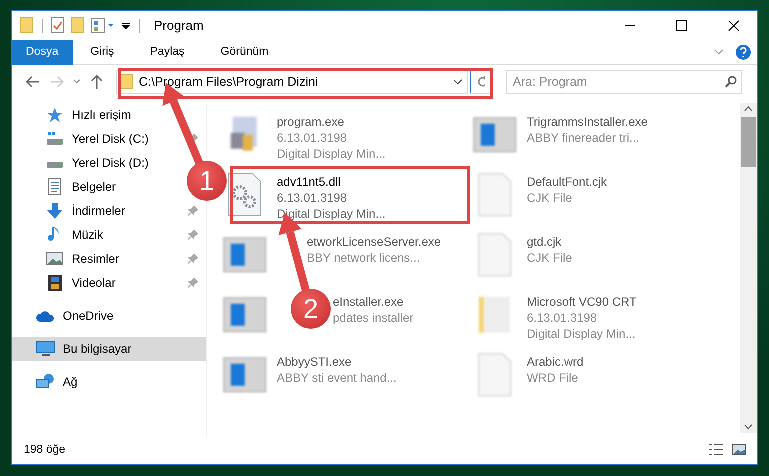 The height and width of the screenshot is (476, 769). Describe the element at coordinates (549, 242) in the screenshot. I see `file-name: gtd.cjk` at that location.